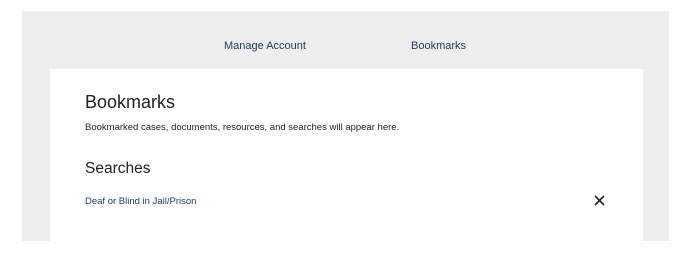 The image size is (678, 253). I want to click on manage-account-link: Manage Account, so click(265, 46).